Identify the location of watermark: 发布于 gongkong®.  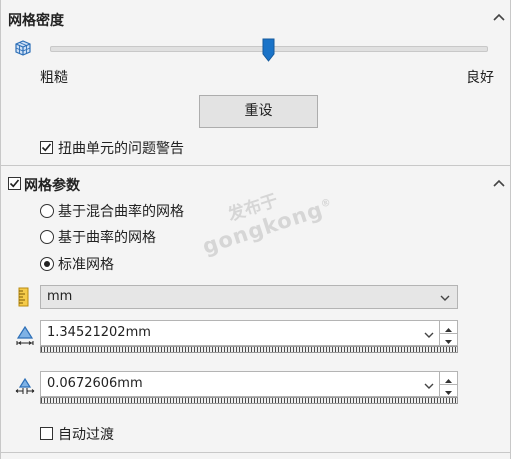
(264, 214).